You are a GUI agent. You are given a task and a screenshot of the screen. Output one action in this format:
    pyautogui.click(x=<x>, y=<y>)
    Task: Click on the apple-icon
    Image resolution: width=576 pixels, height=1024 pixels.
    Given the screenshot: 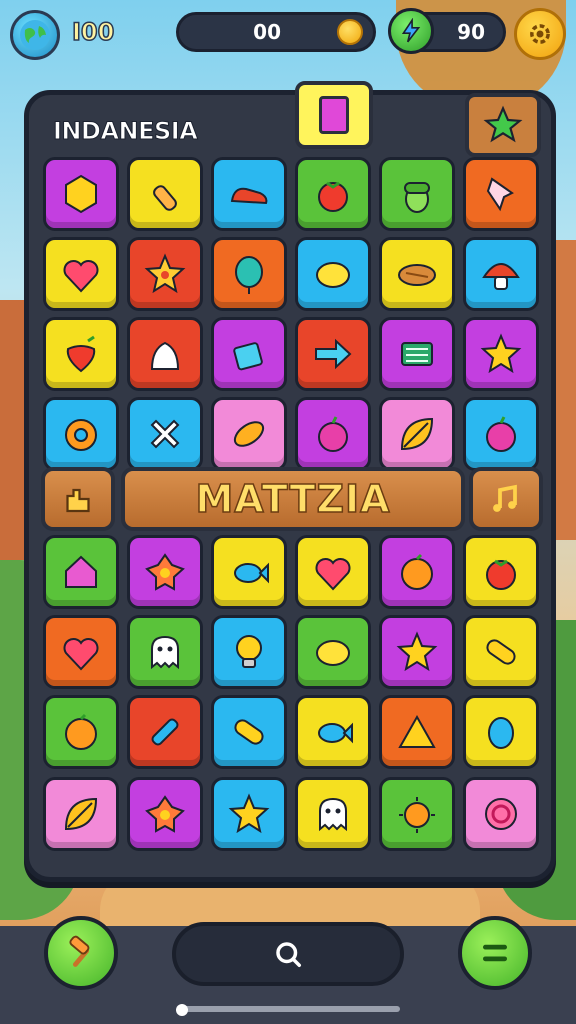 What is the action you would take?
    pyautogui.click(x=501, y=434)
    